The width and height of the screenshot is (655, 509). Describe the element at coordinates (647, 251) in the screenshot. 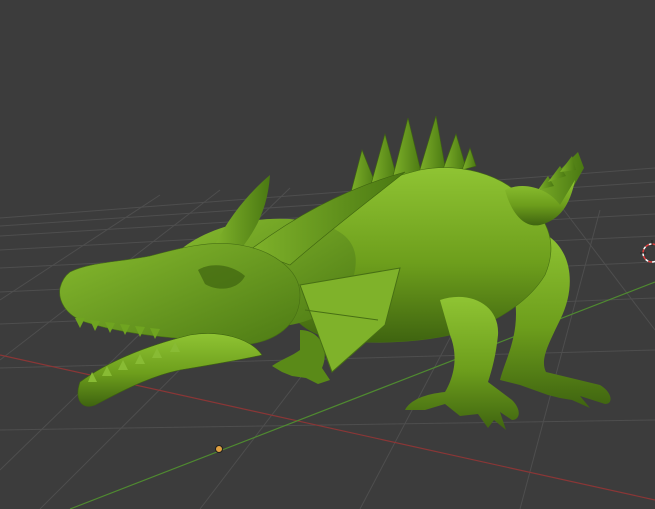

I see `3d-cursor-icon` at that location.